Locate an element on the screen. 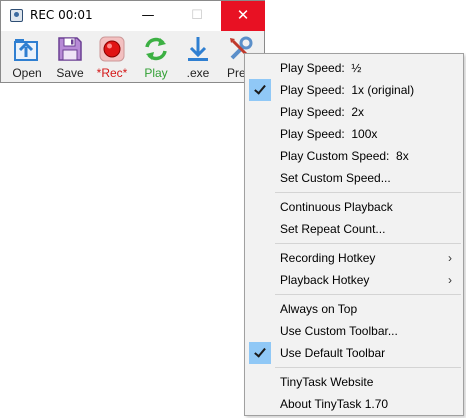  menu-item-tinytask-website: TinyTask Website is located at coordinates (354, 382).